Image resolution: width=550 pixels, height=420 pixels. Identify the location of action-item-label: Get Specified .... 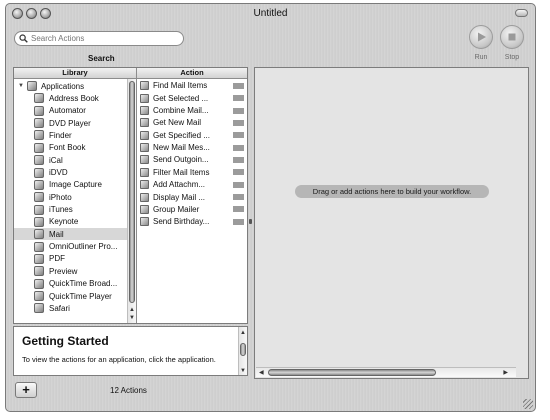
(181, 135).